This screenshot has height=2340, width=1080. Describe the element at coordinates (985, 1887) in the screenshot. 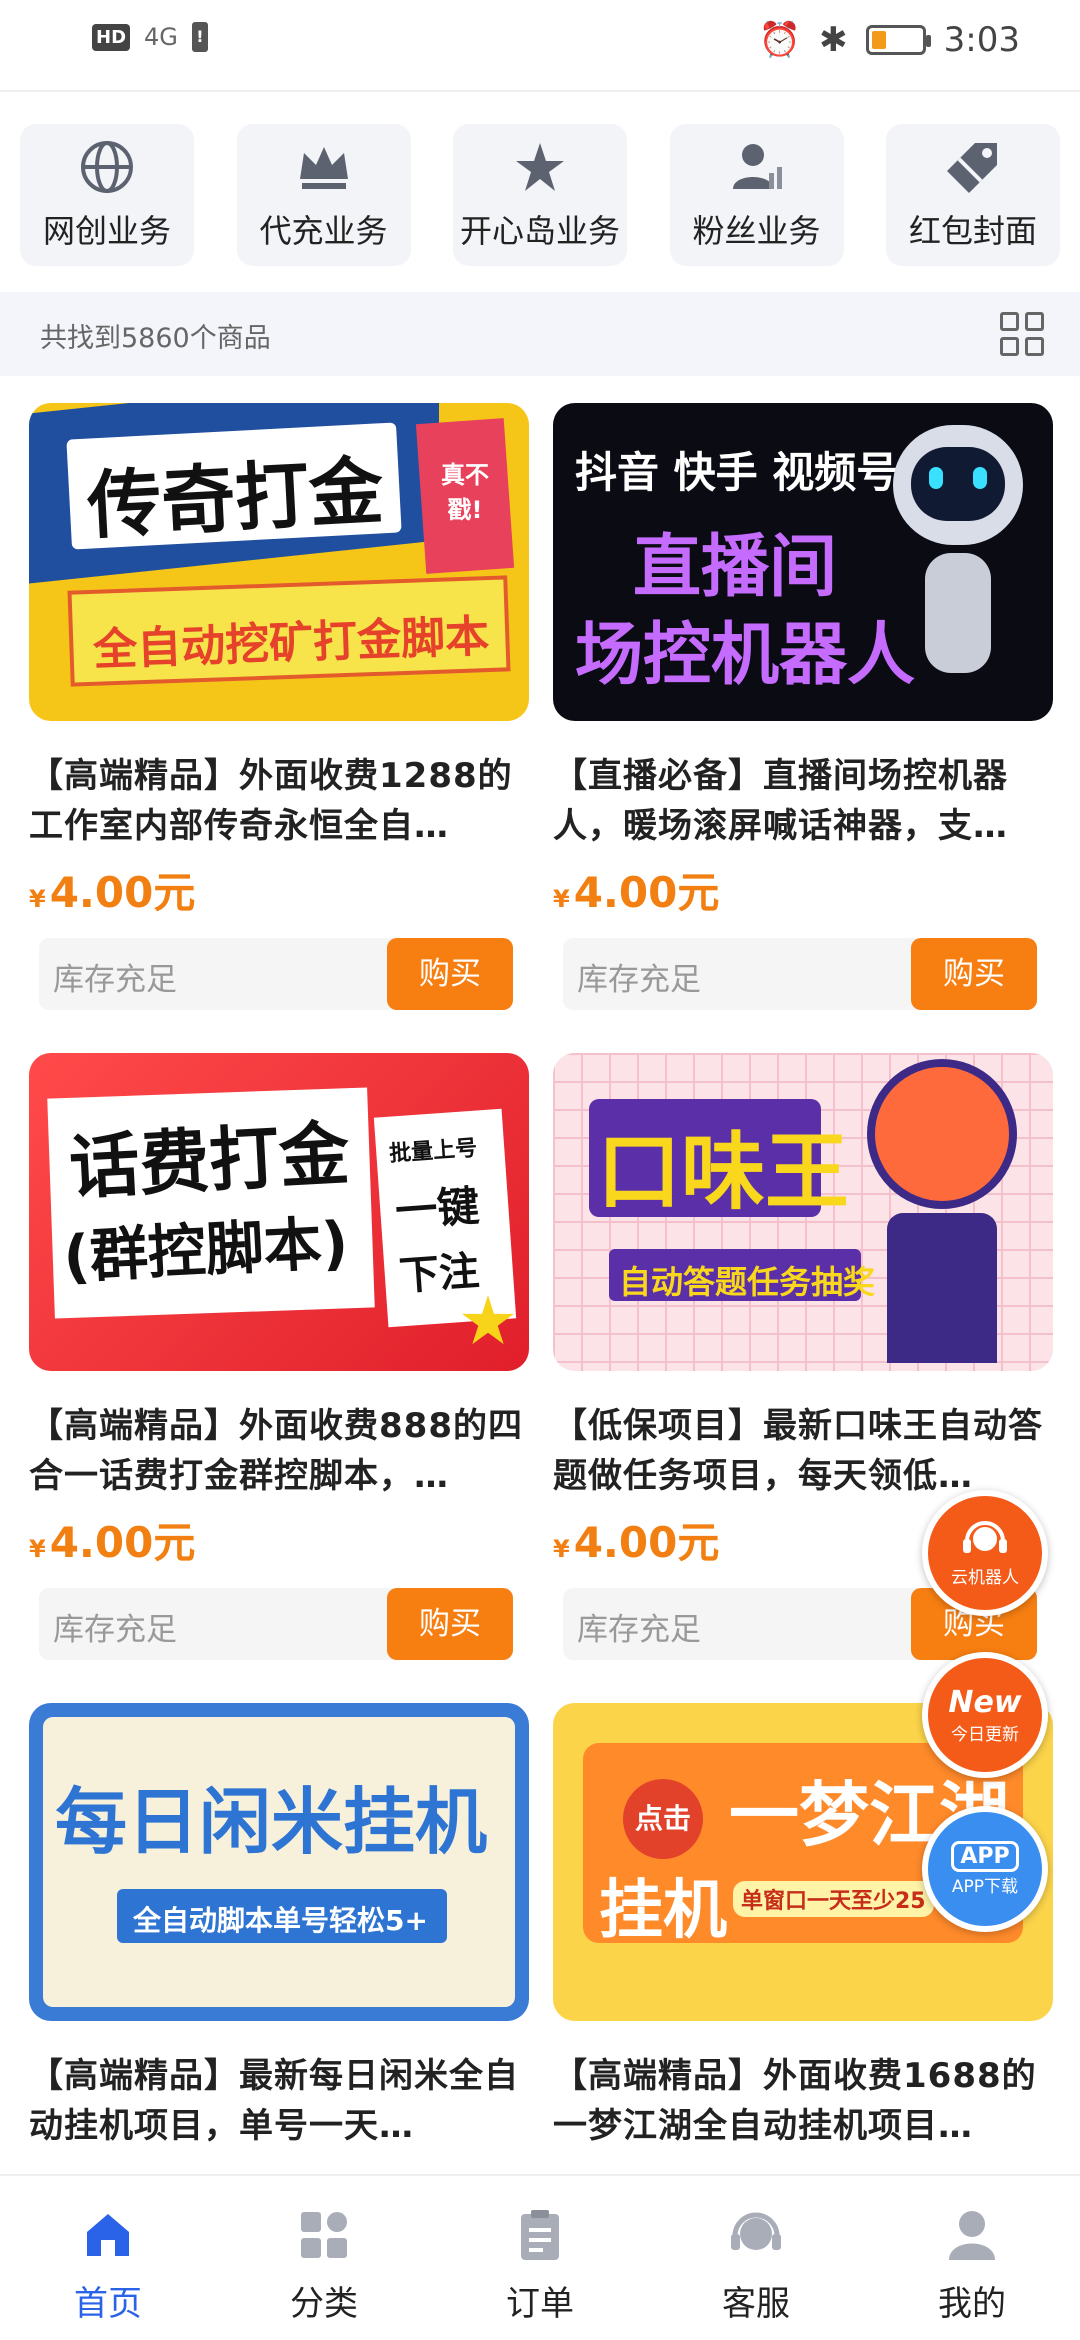

I see `fab-label: APP下载` at that location.